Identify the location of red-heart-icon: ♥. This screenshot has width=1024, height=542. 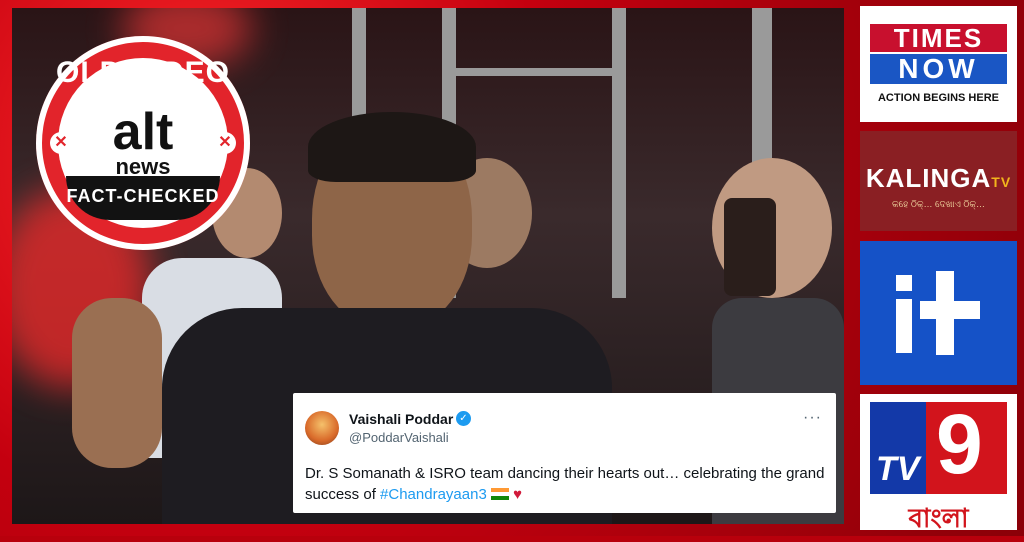
(518, 494).